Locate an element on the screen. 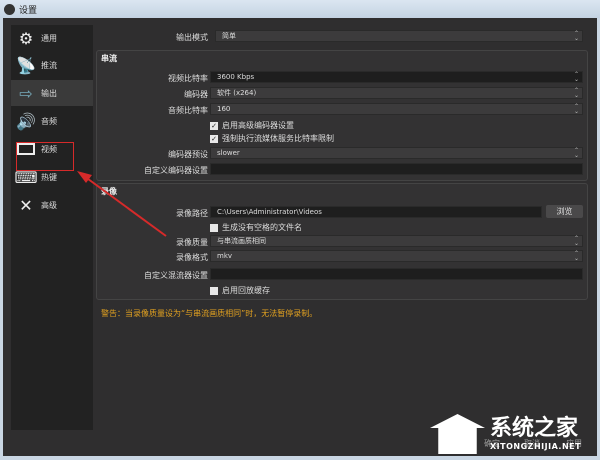 Image resolution: width=600 pixels, height=460 pixels. watermark-cn: 系统之家 is located at coordinates (534, 428).